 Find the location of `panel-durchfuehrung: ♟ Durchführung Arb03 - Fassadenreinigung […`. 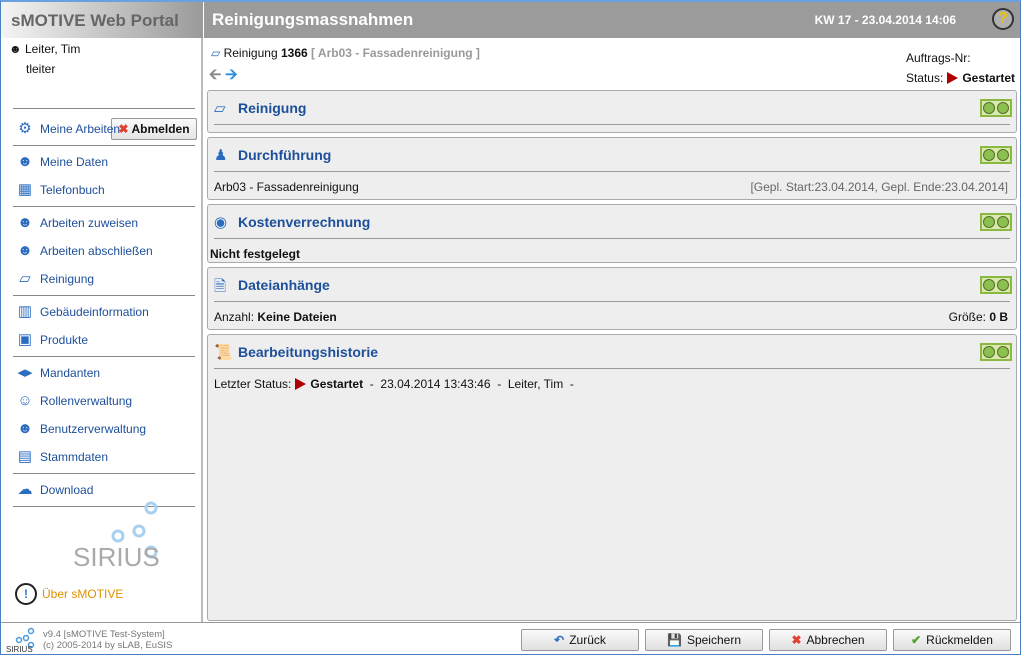

panel-durchfuehrung: ♟ Durchführung Arb03 - Fassadenreinigung [… is located at coordinates (612, 168).